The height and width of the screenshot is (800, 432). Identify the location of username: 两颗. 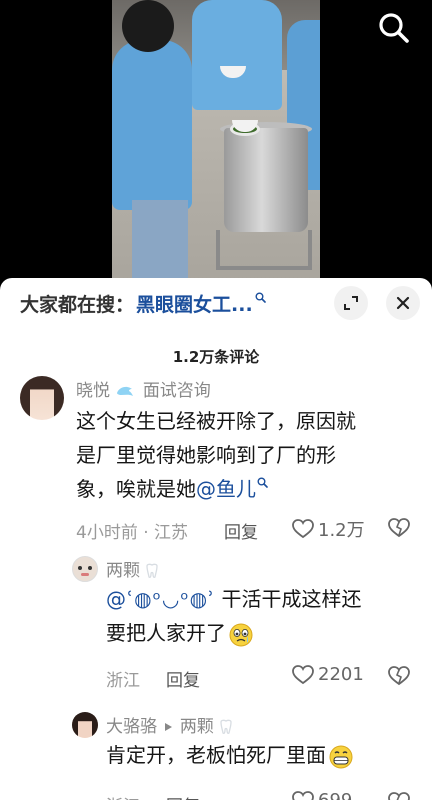
(132, 568).